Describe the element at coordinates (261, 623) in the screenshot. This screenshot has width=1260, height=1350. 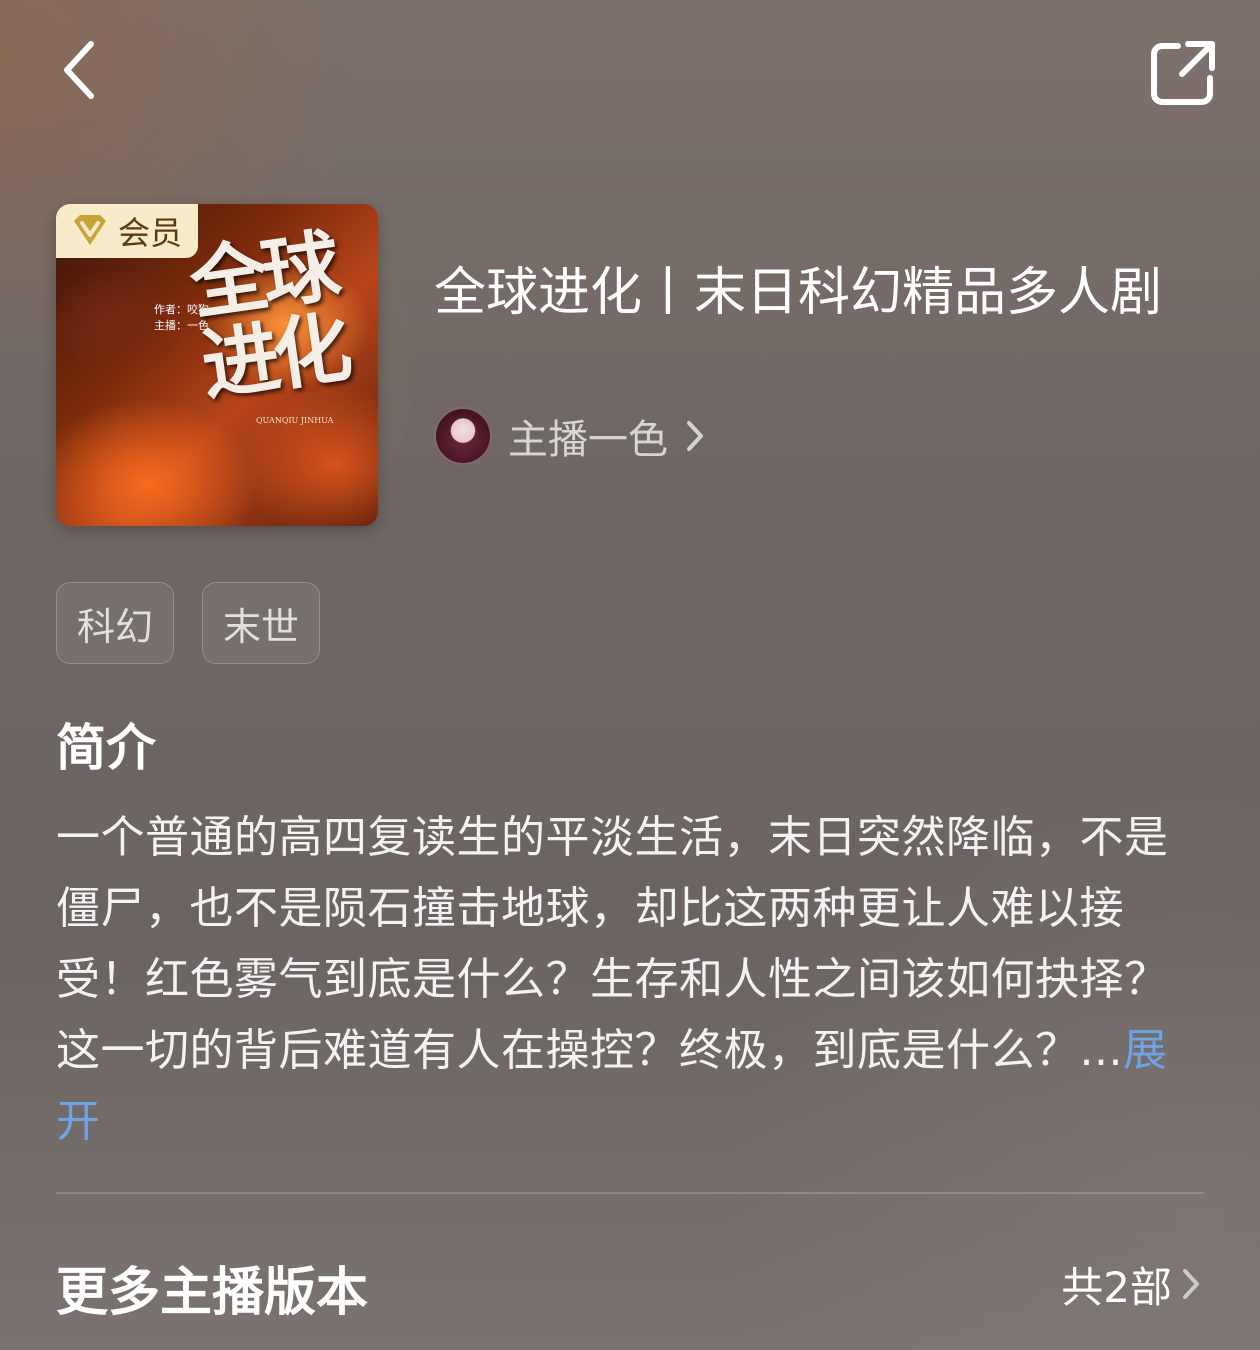
I see `tag-apocalypse: 末世` at that location.